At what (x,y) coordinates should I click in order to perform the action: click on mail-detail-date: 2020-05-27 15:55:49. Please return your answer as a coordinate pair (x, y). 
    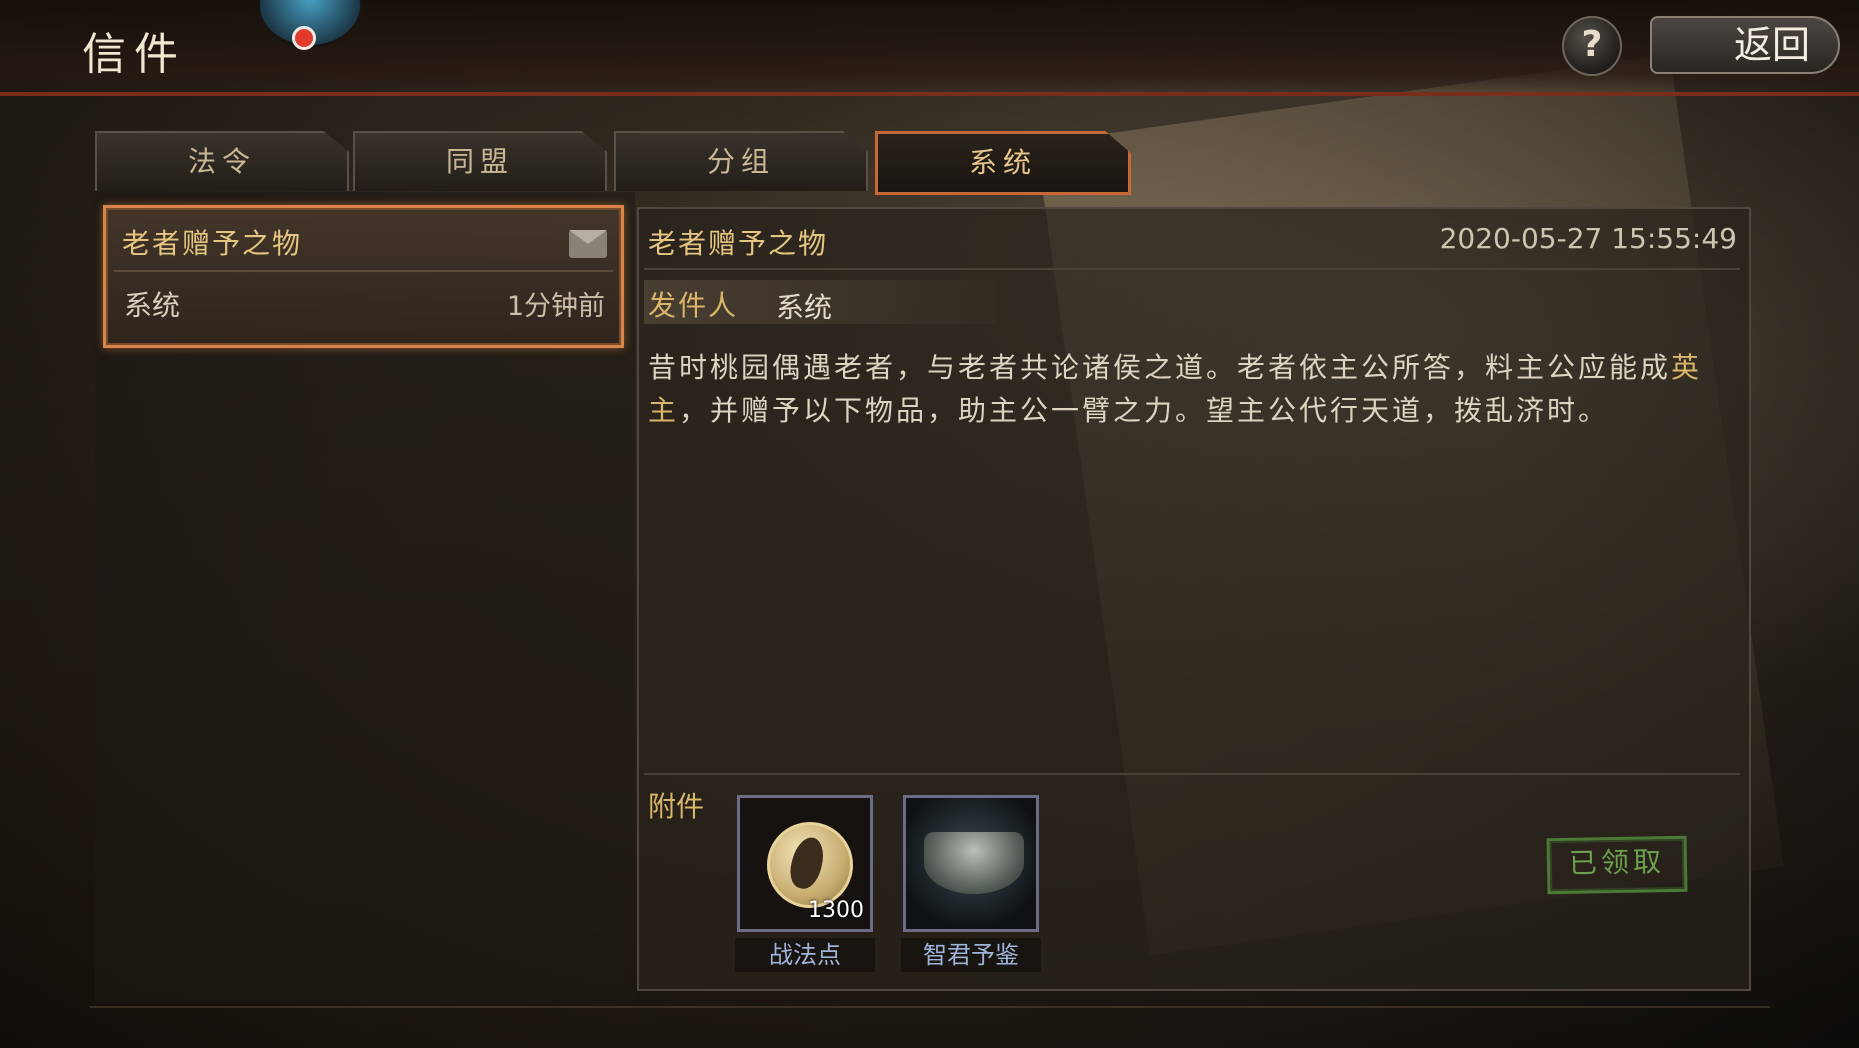
    Looking at the image, I should click on (1588, 238).